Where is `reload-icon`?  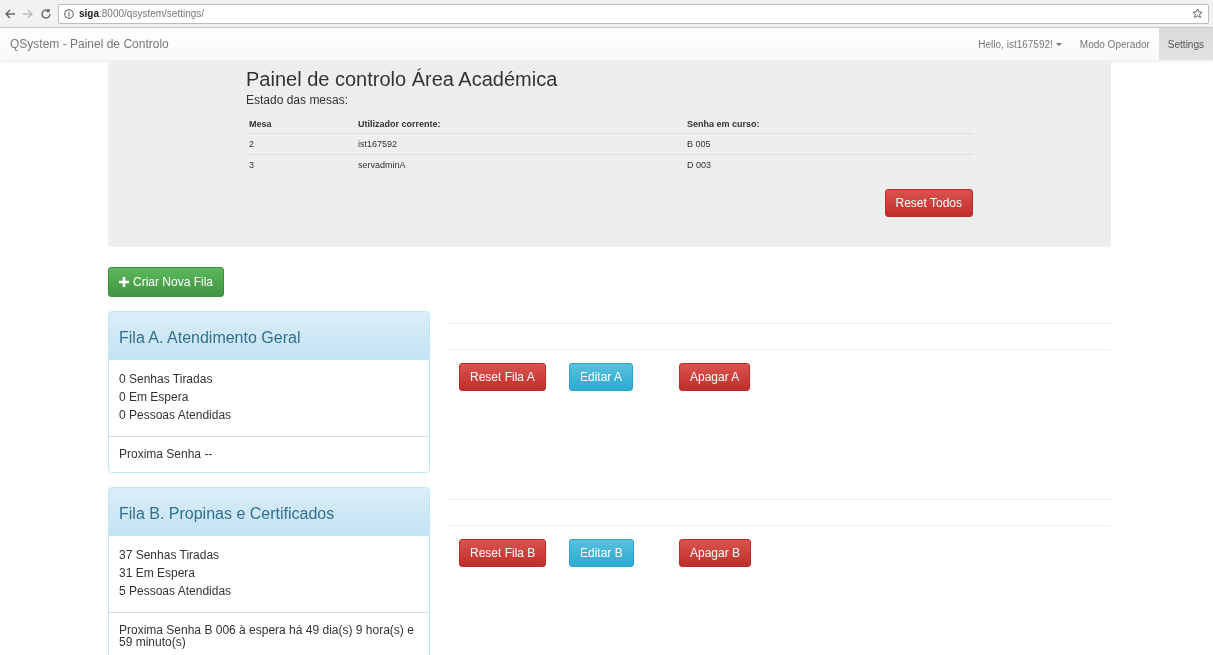
reload-icon is located at coordinates (46, 13).